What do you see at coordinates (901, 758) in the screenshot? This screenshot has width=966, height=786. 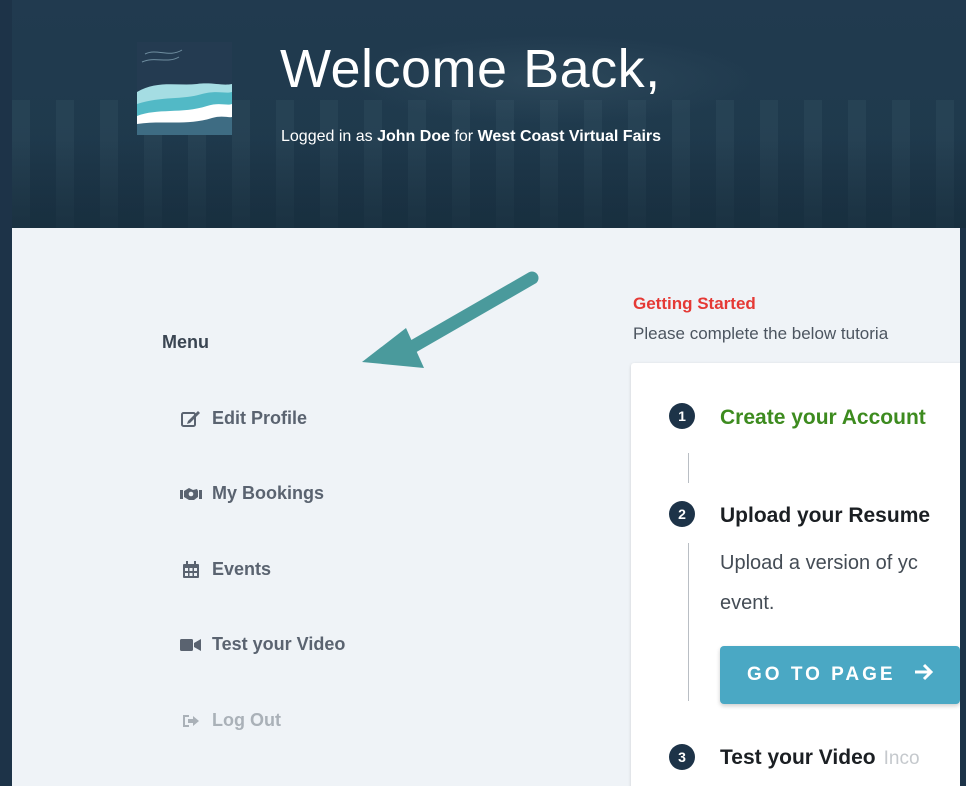 I see `step-status: Inco` at bounding box center [901, 758].